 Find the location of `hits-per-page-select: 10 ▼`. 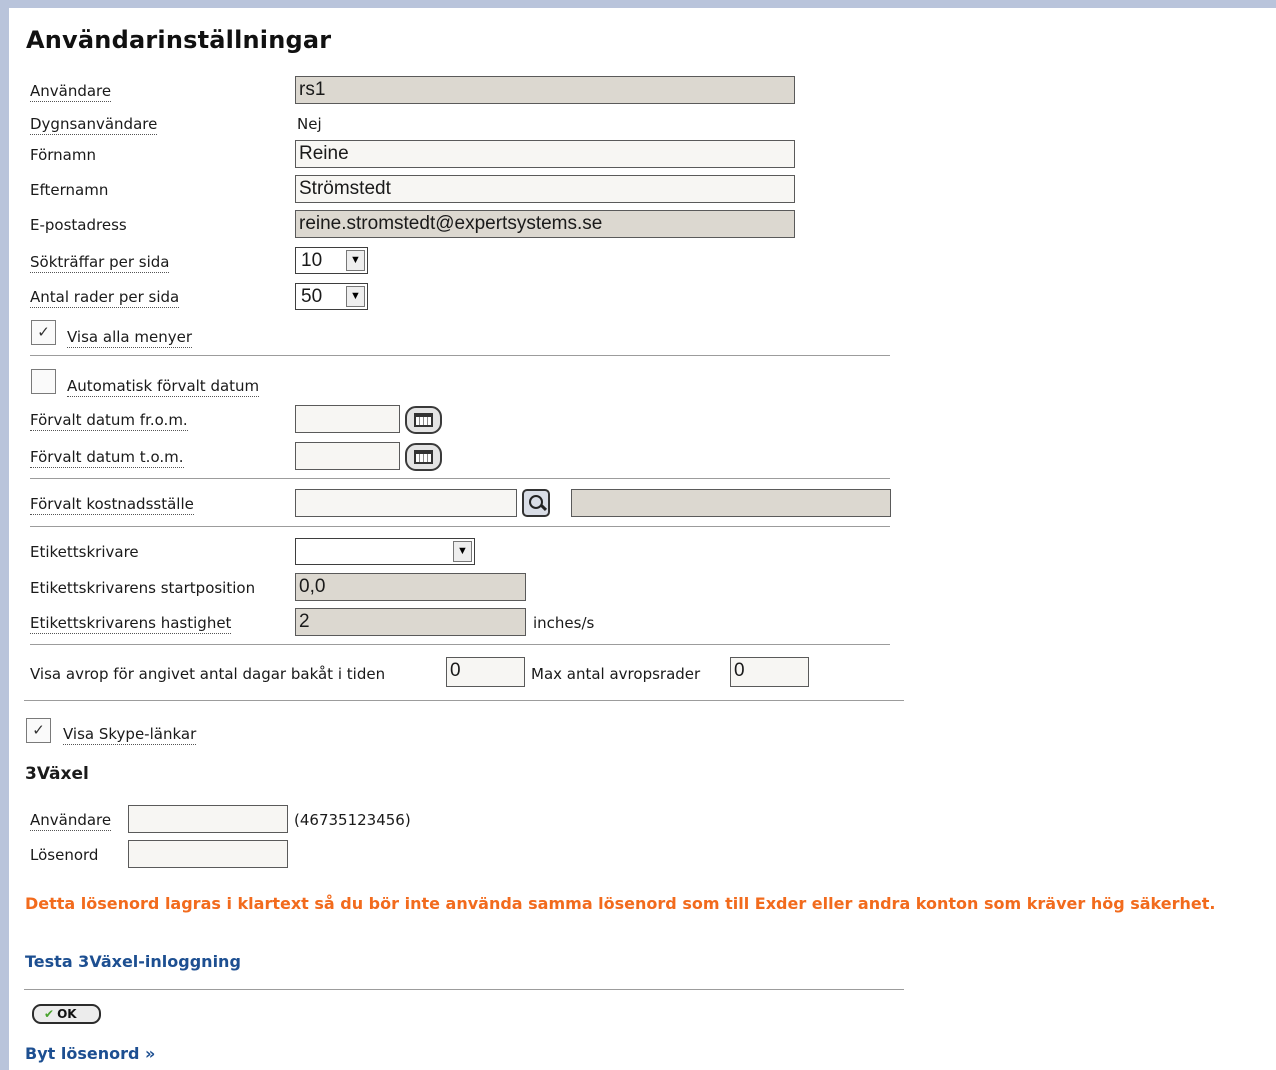

hits-per-page-select: 10 ▼ is located at coordinates (331, 260).